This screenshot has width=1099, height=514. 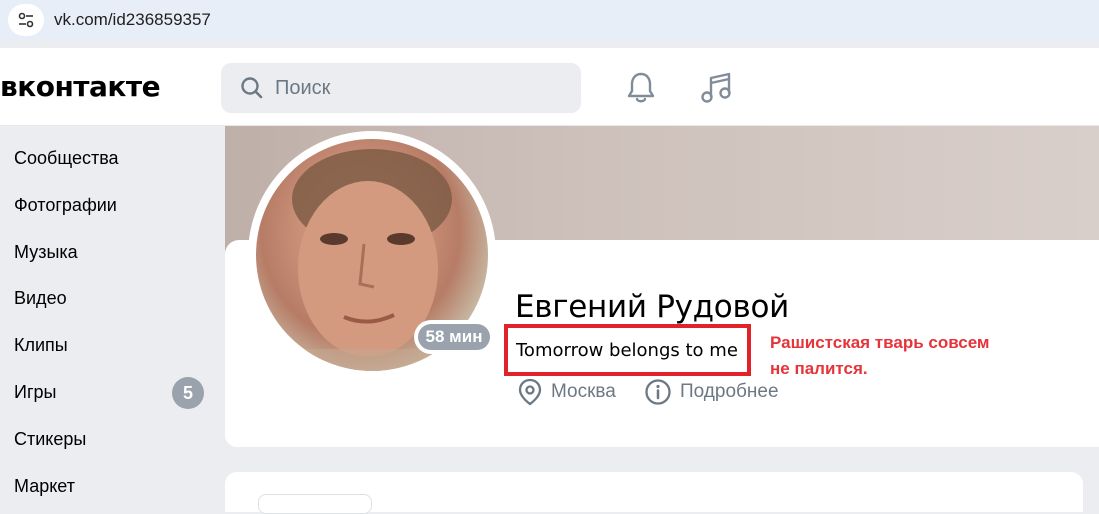 I want to click on sidebar-item-video: Видео, so click(x=114, y=298).